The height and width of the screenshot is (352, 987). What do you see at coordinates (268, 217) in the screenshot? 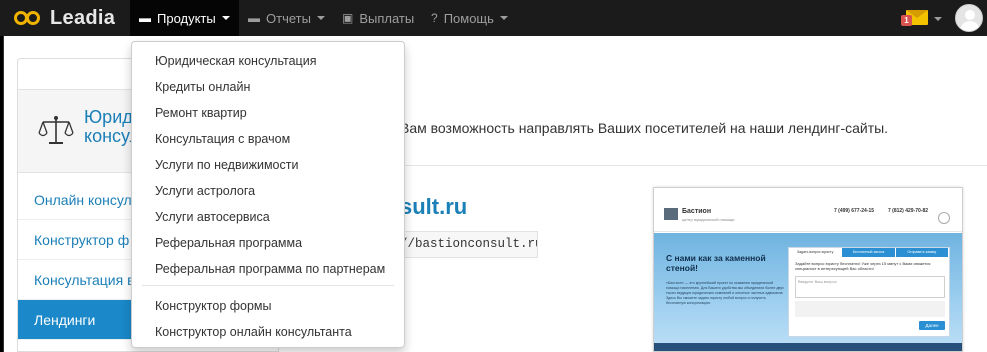
I see `menu-item-car-service: Услуги автосервиса` at bounding box center [268, 217].